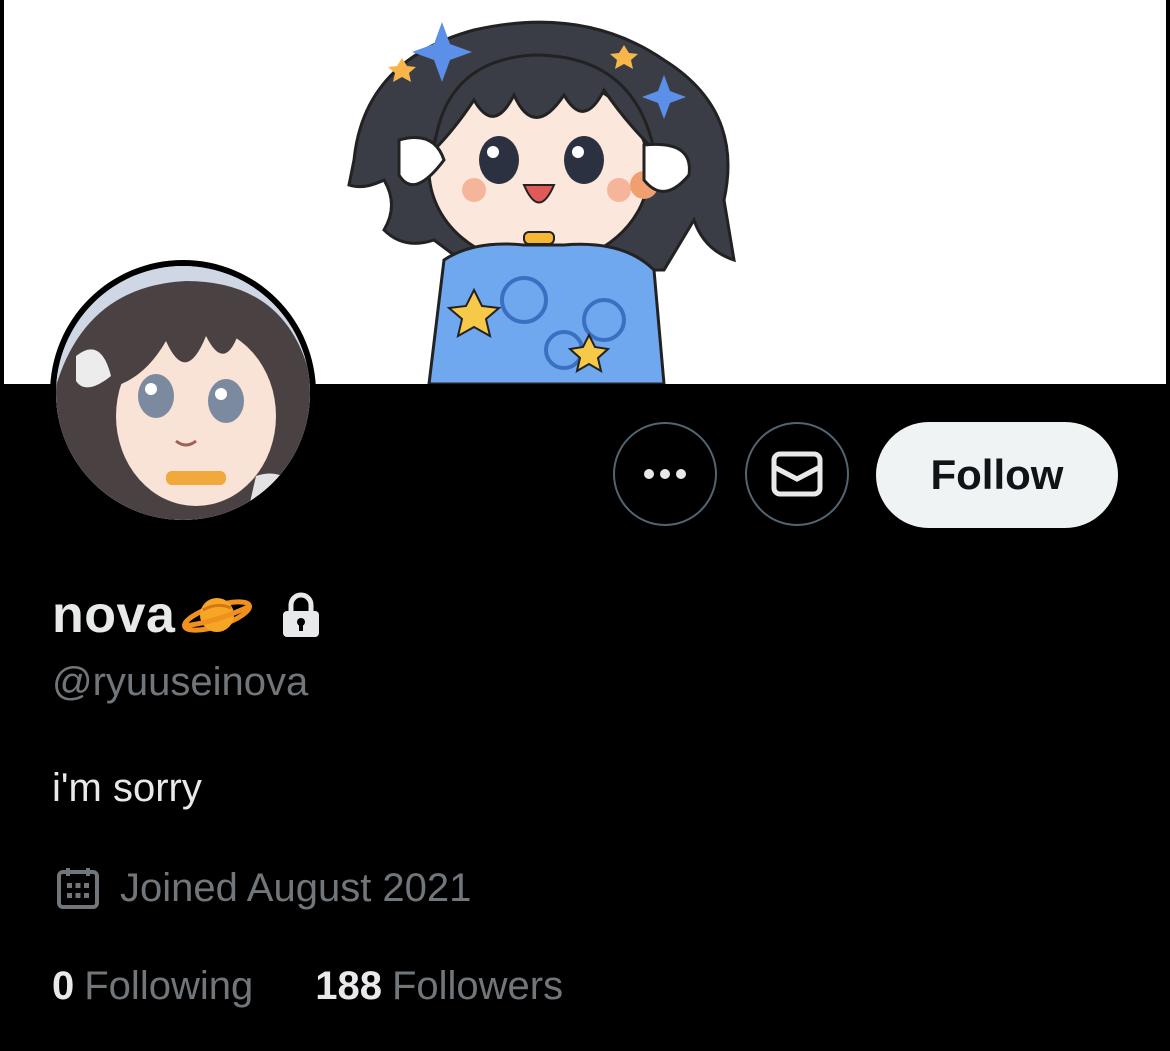 The image size is (1170, 1051). I want to click on avatar-image, so click(183, 393).